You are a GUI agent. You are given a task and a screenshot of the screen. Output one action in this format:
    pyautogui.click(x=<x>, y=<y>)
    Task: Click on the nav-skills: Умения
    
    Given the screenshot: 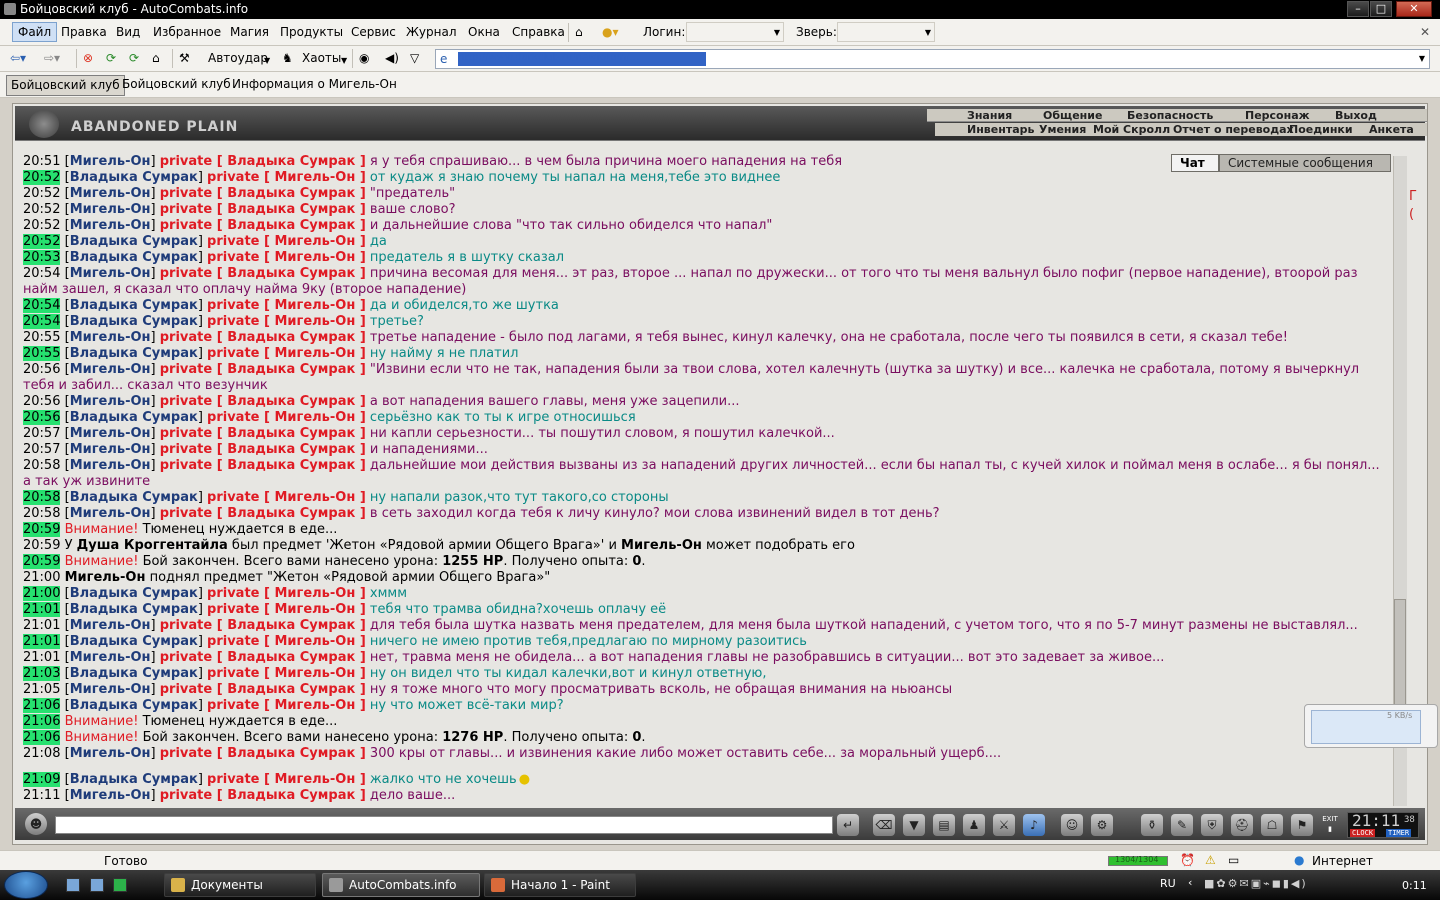 What is the action you would take?
    pyautogui.click(x=1062, y=129)
    